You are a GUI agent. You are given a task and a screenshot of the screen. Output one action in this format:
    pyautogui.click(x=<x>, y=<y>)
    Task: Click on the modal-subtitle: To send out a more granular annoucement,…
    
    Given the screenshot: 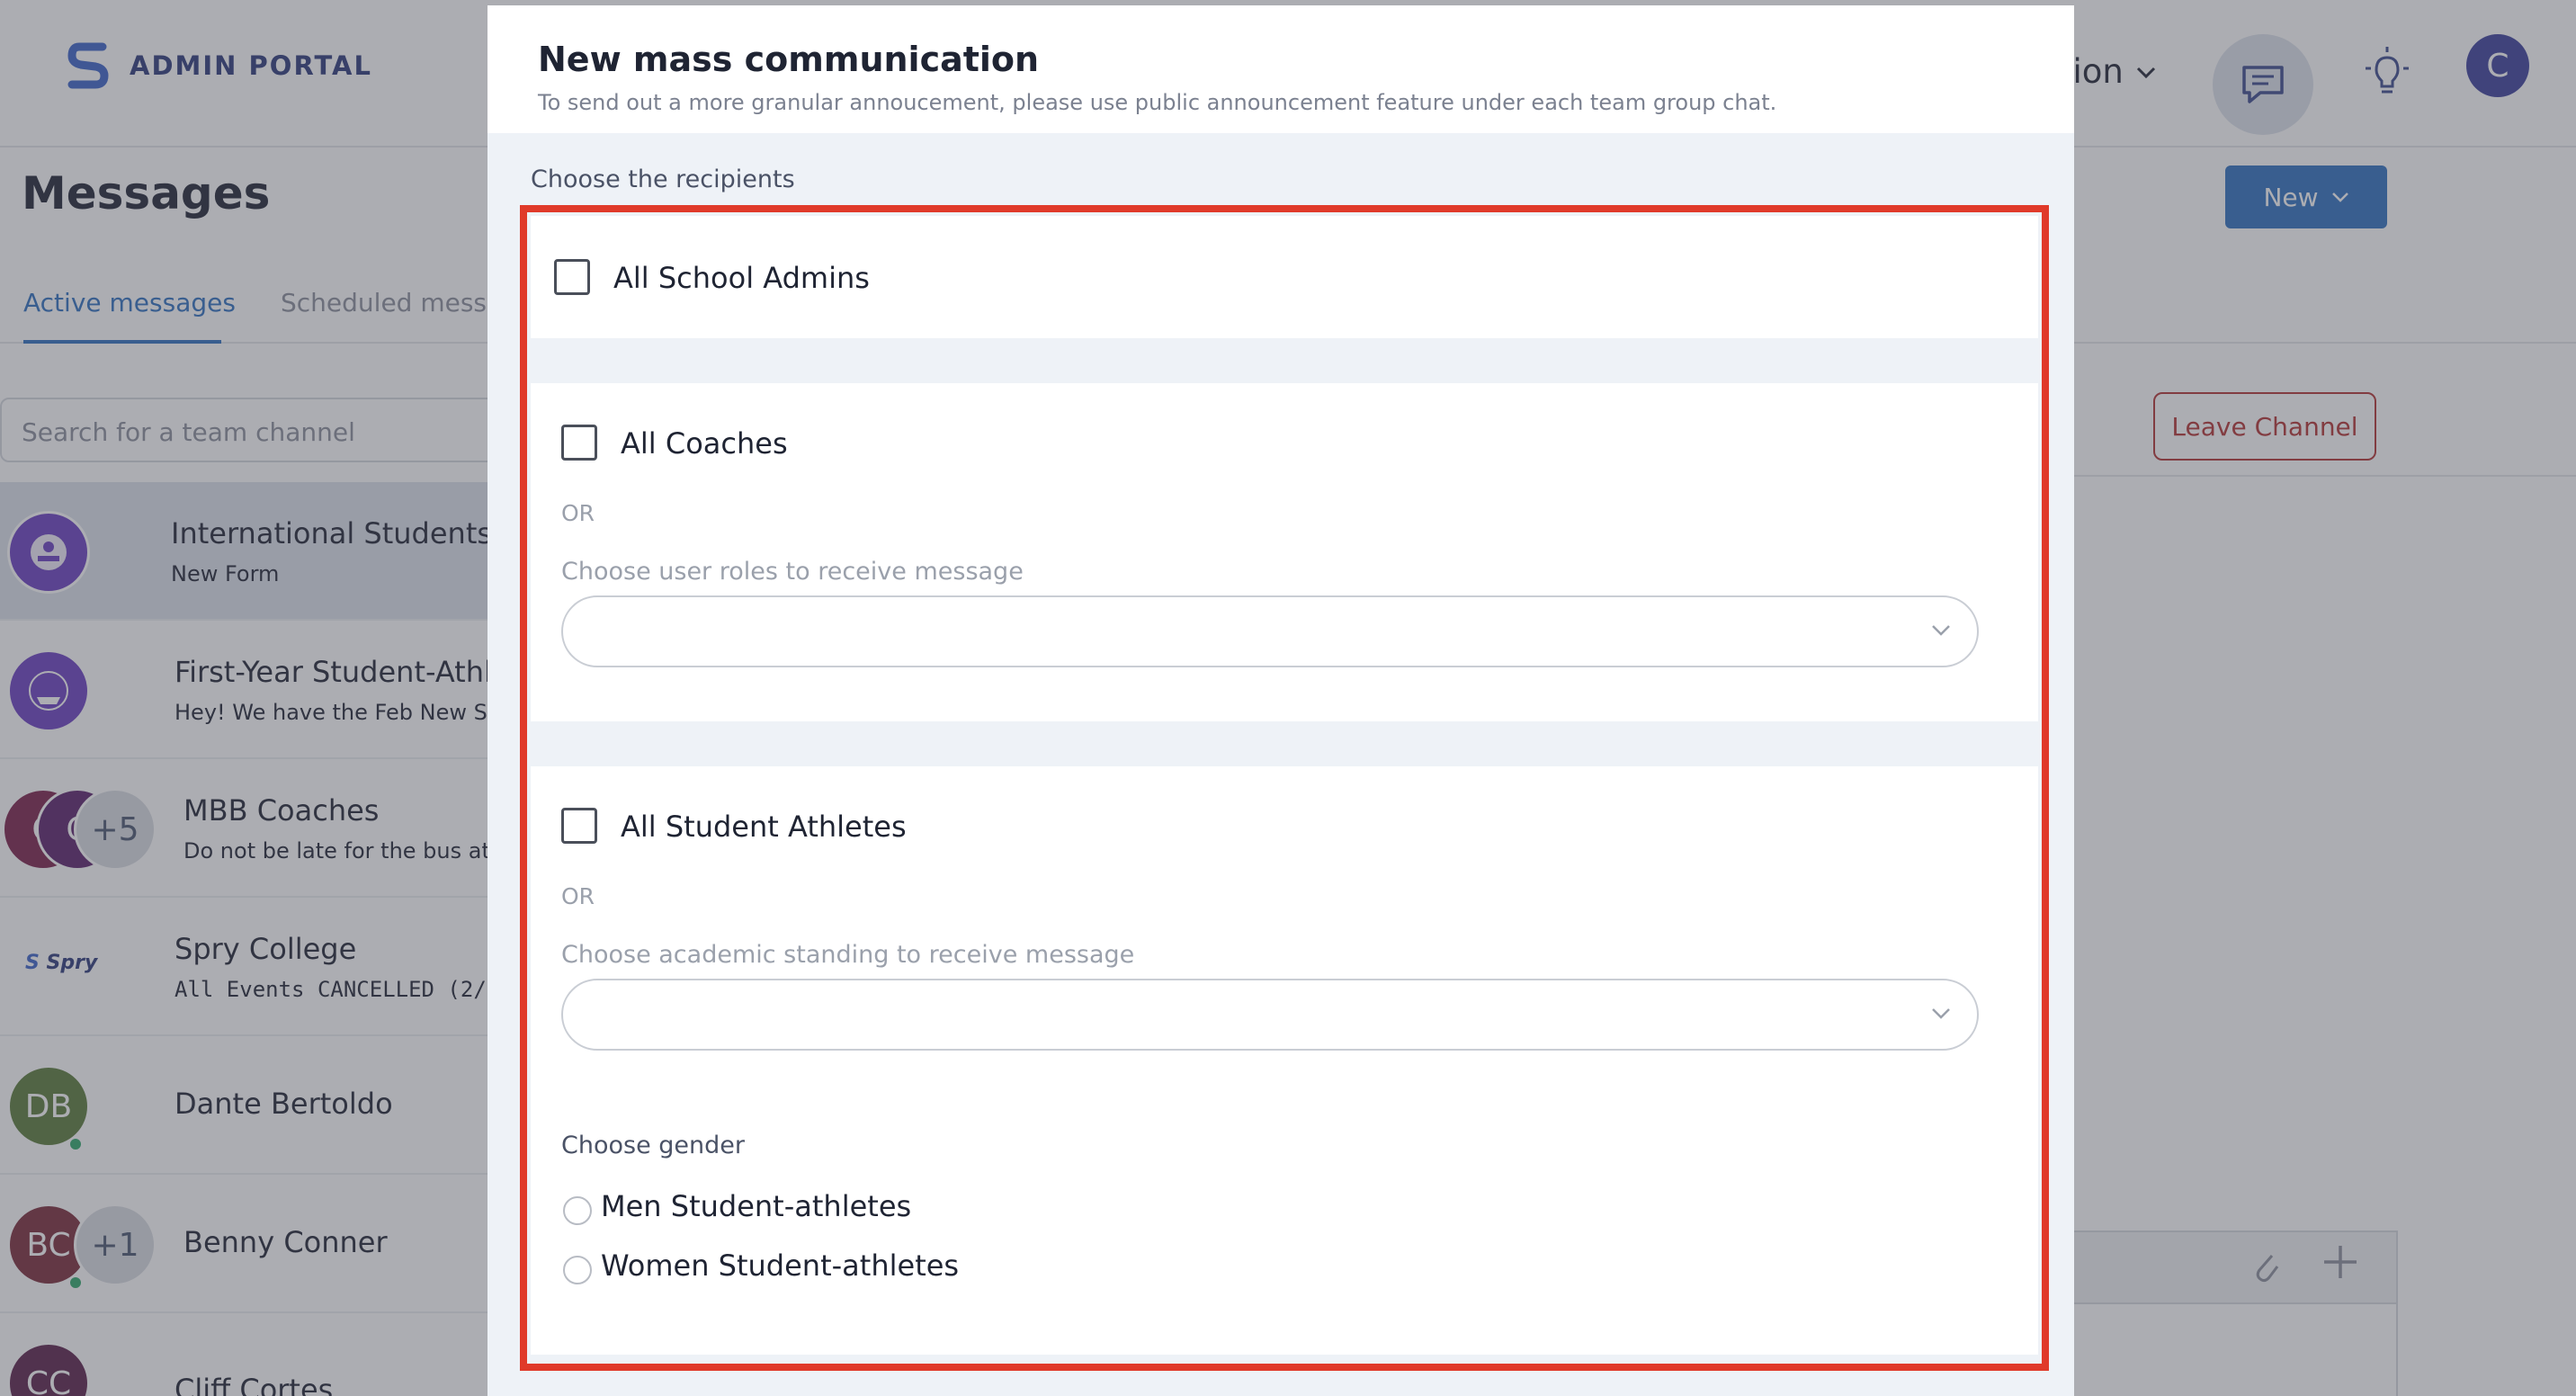 What is the action you would take?
    pyautogui.click(x=1157, y=102)
    